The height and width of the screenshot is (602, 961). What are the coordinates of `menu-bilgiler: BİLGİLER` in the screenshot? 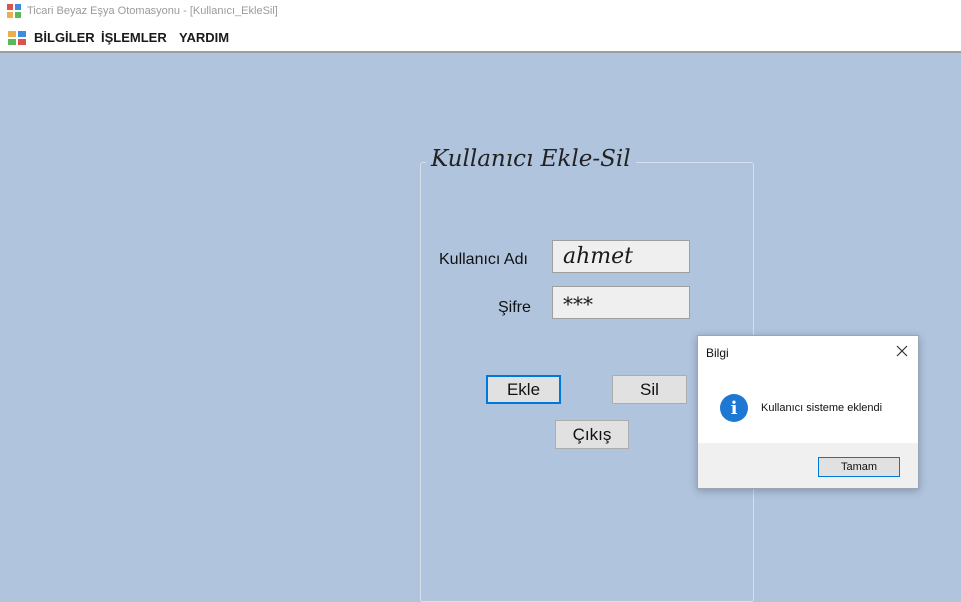 It's located at (64, 37).